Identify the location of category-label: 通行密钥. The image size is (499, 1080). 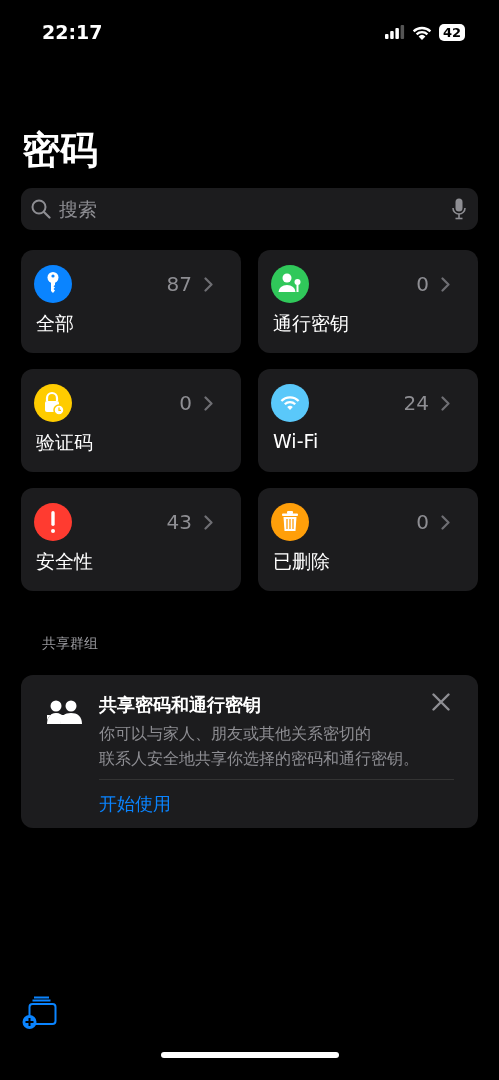
(311, 323).